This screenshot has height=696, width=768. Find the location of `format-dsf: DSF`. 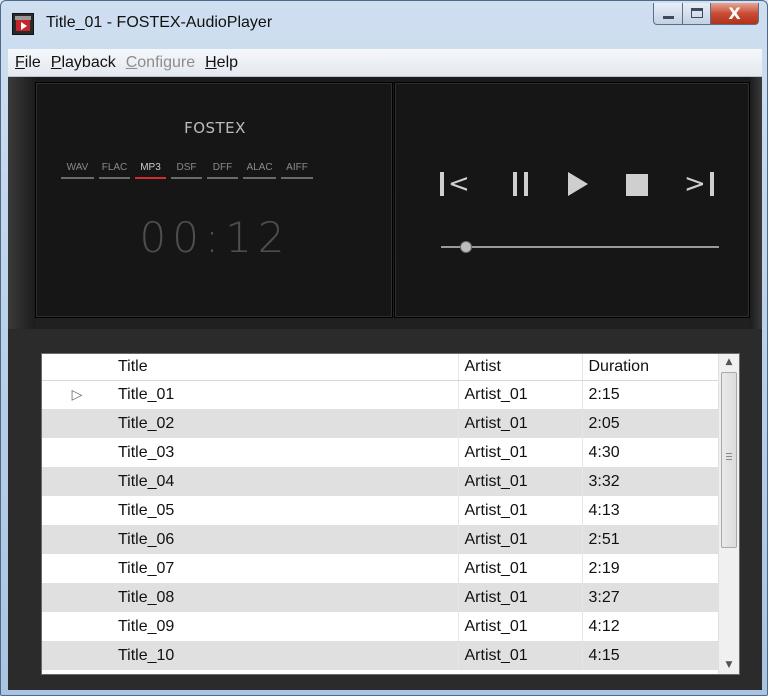

format-dsf: DSF is located at coordinates (186, 170).